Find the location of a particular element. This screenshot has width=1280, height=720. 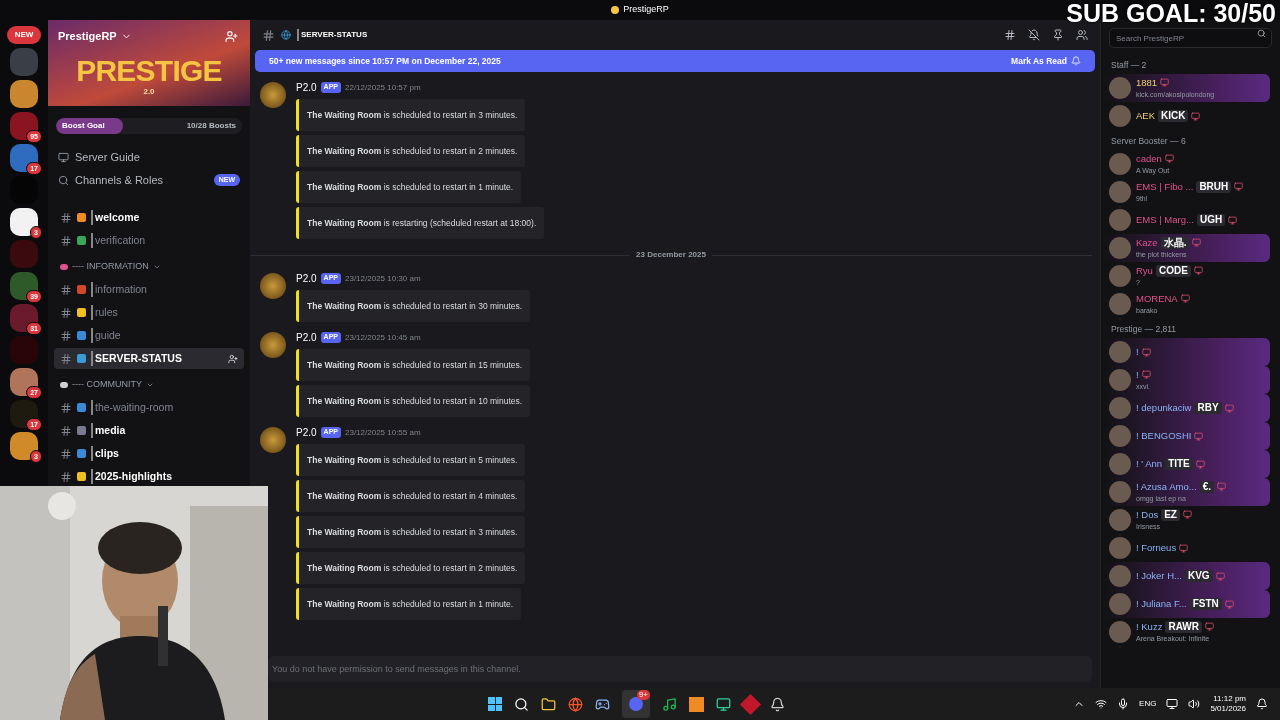

pin-icon is located at coordinates (1058, 35).